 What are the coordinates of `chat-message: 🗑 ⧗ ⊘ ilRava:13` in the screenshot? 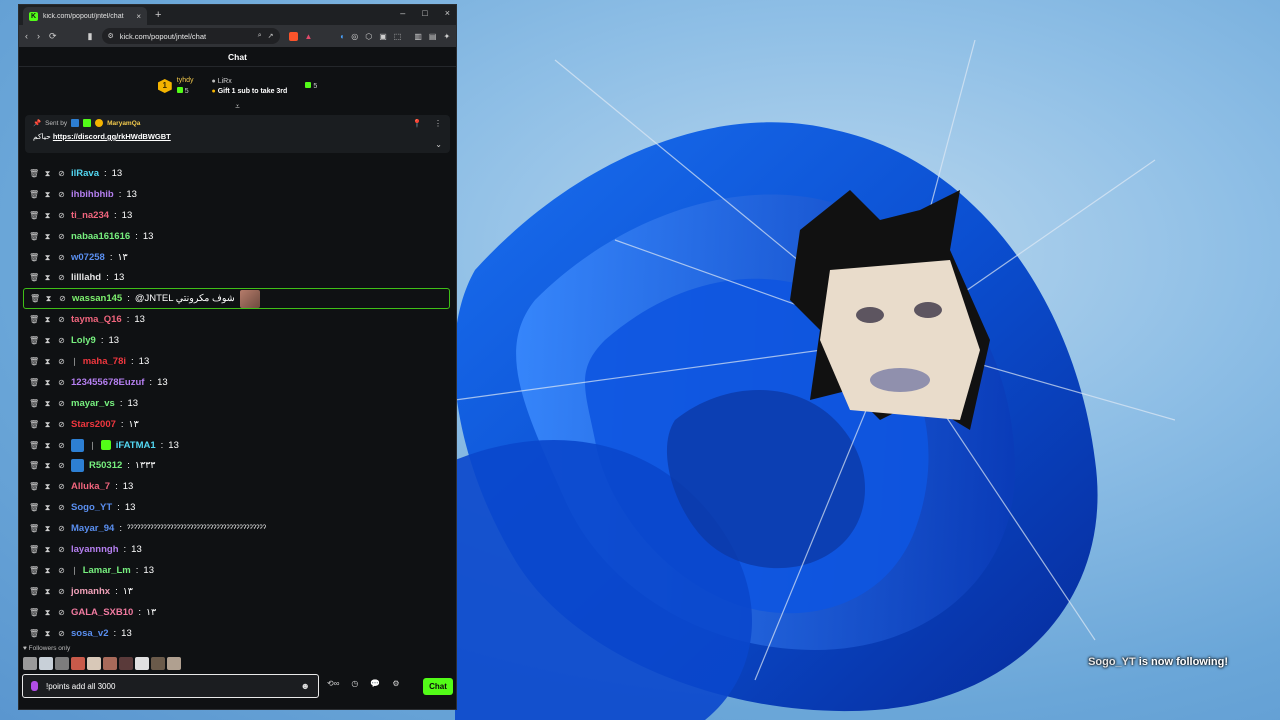 It's located at (237, 173).